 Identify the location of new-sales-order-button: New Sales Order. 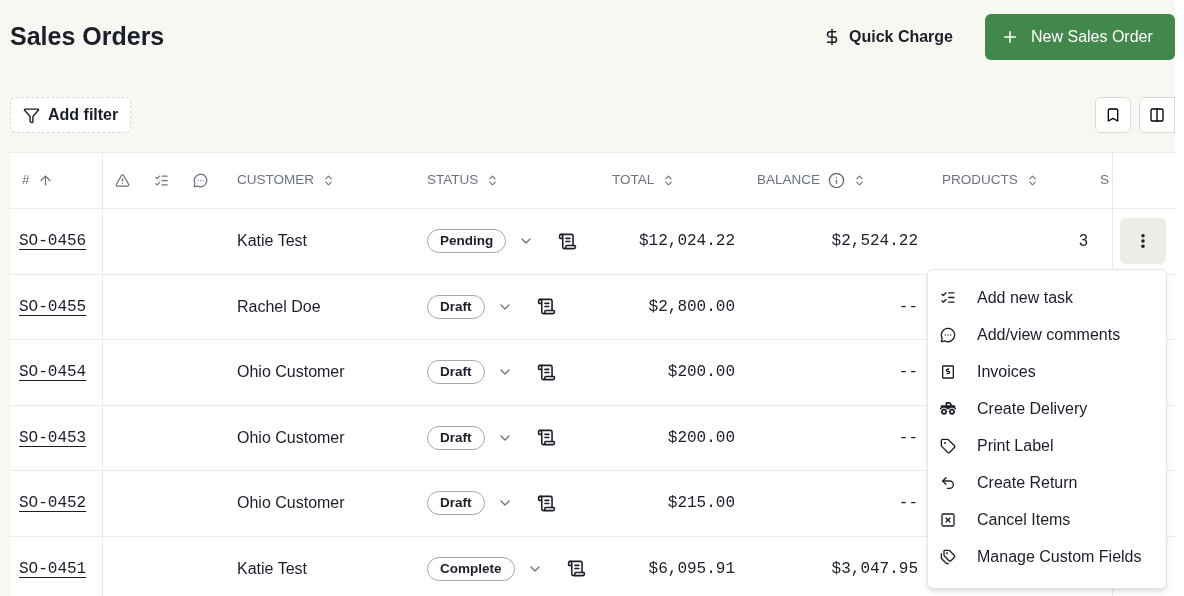
(1080, 36).